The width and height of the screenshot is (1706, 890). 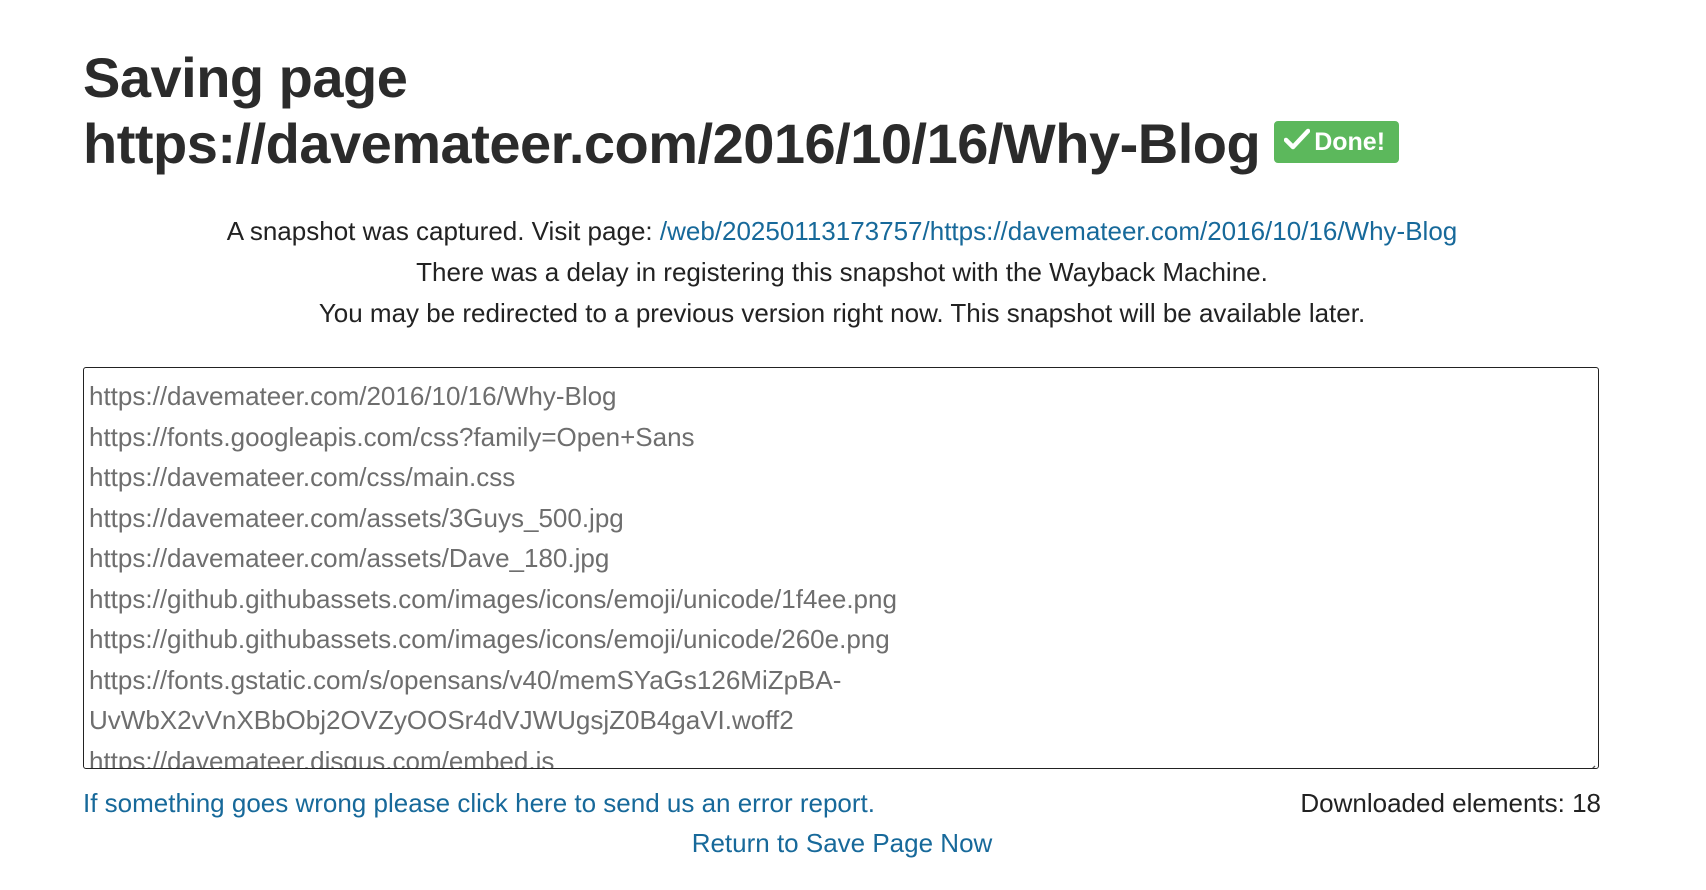 I want to click on return-to-save-page-now-link: Return to Save Page Now, so click(x=842, y=843).